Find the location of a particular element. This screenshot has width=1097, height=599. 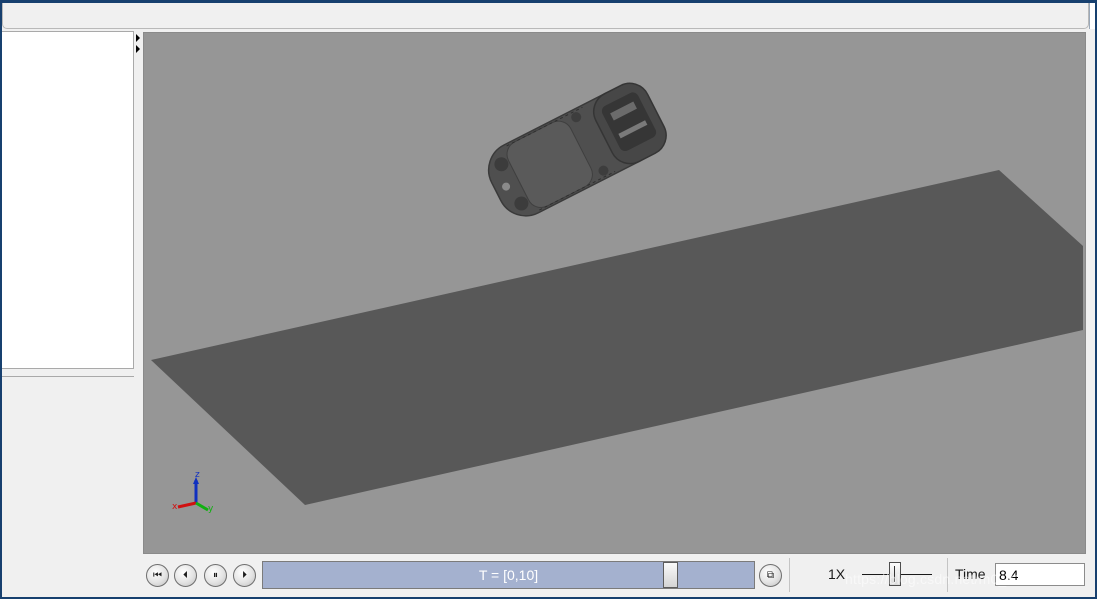

skip-to-start-button: ⏮ is located at coordinates (157, 575).